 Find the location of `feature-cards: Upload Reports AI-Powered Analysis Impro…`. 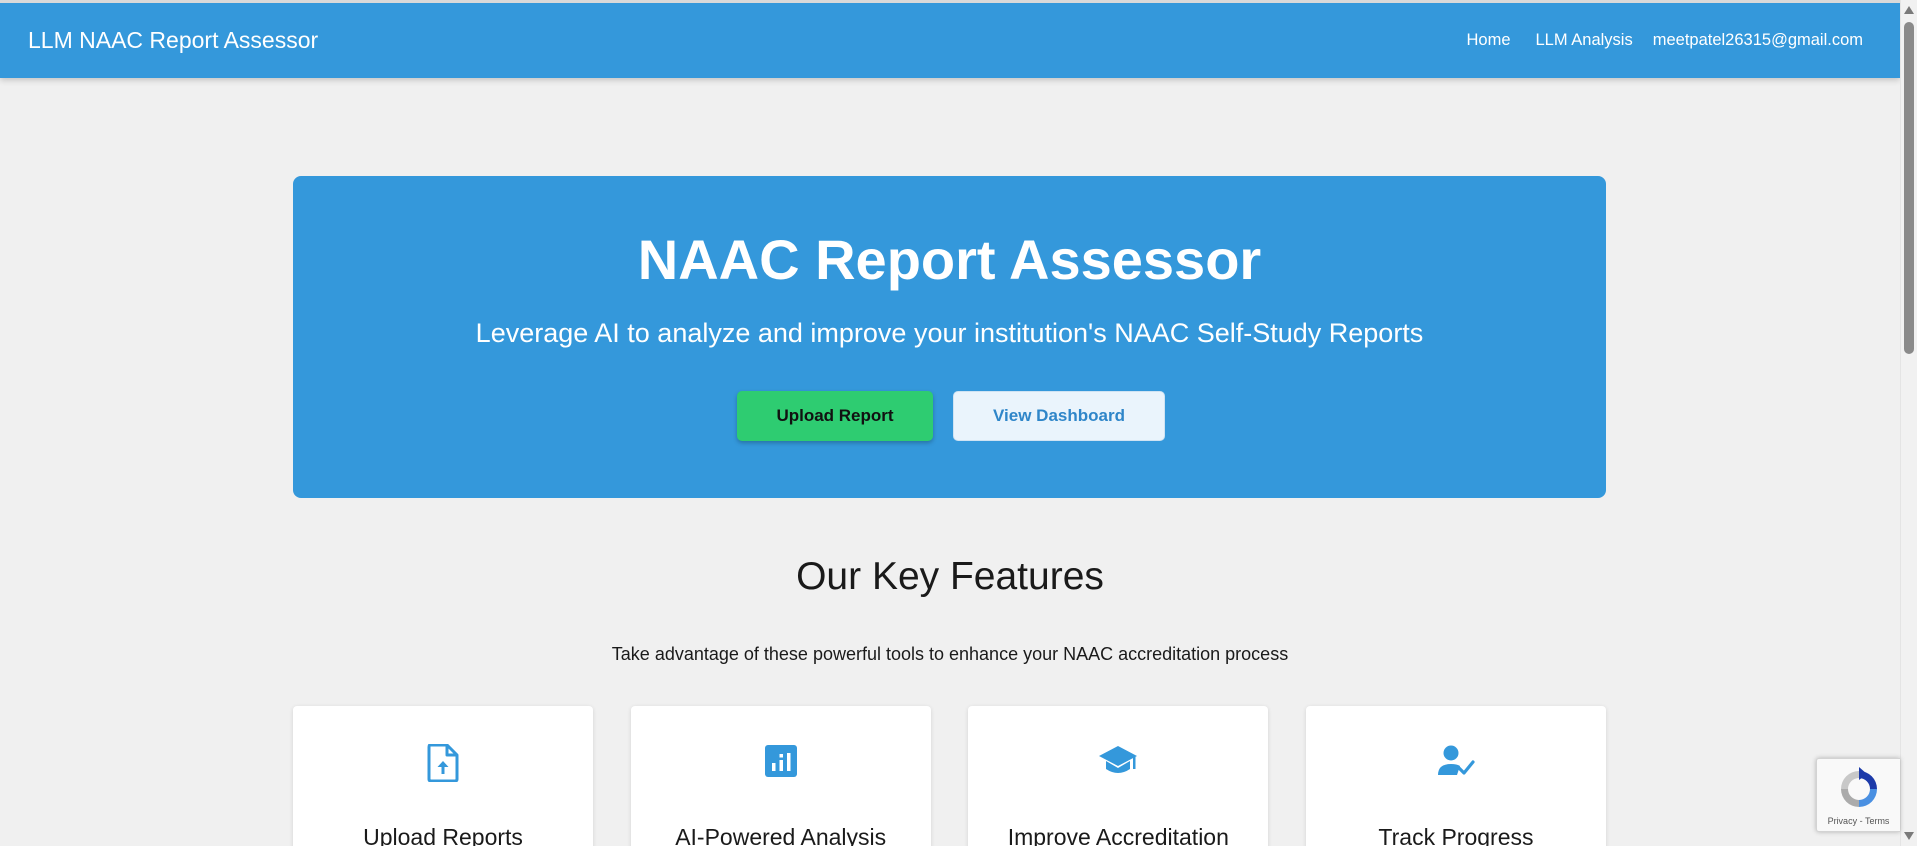

feature-cards: Upload Reports AI-Powered Analysis Impro… is located at coordinates (949, 776).